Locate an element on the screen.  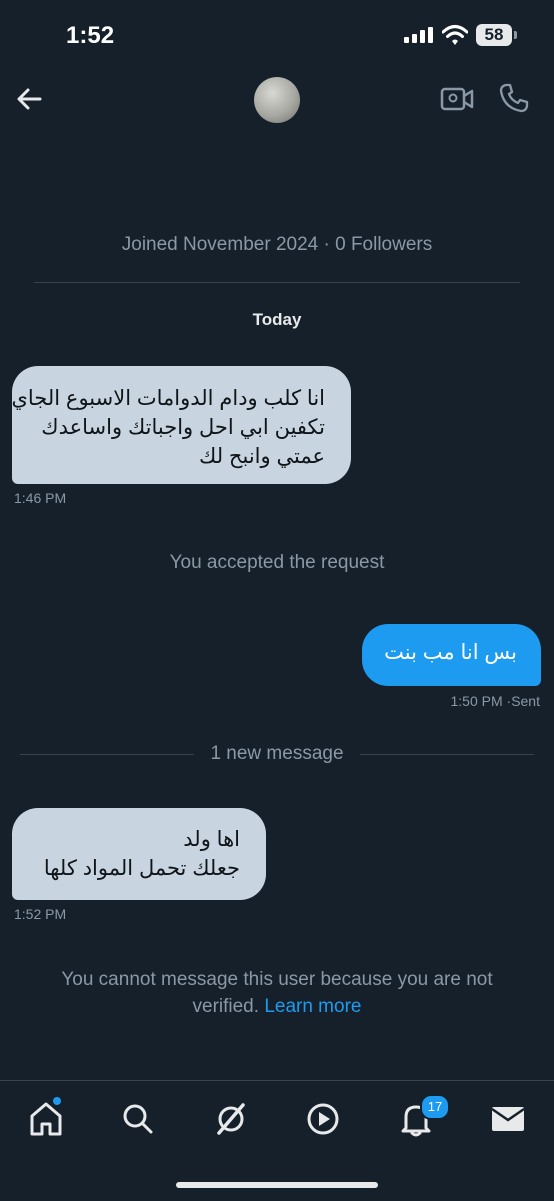
message-text: بس انا مب بنت is located at coordinates (450, 652).